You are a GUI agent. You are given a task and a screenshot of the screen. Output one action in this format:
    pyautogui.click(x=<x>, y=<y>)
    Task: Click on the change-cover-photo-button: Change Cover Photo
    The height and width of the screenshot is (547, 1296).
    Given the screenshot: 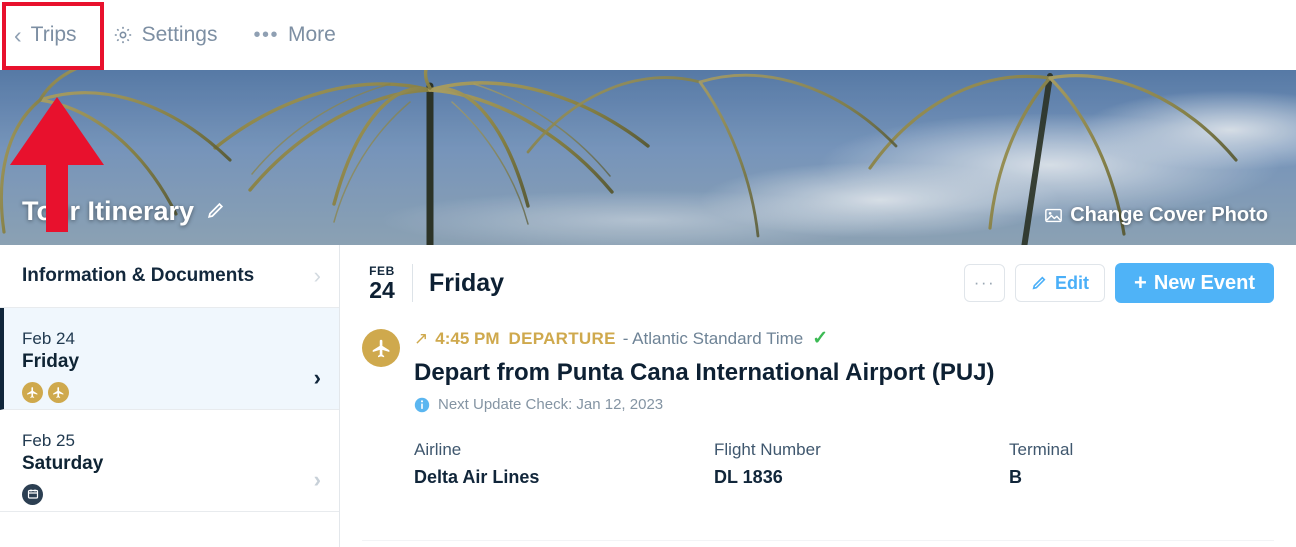 What is the action you would take?
    pyautogui.click(x=1156, y=215)
    